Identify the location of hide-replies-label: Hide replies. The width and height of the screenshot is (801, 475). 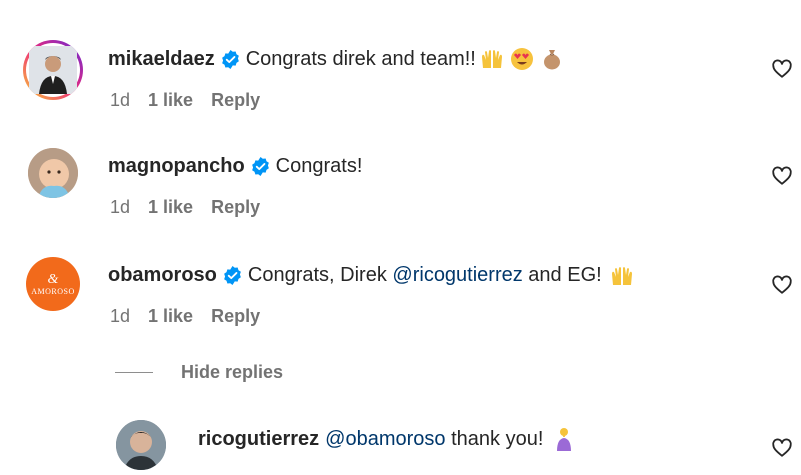
(232, 372).